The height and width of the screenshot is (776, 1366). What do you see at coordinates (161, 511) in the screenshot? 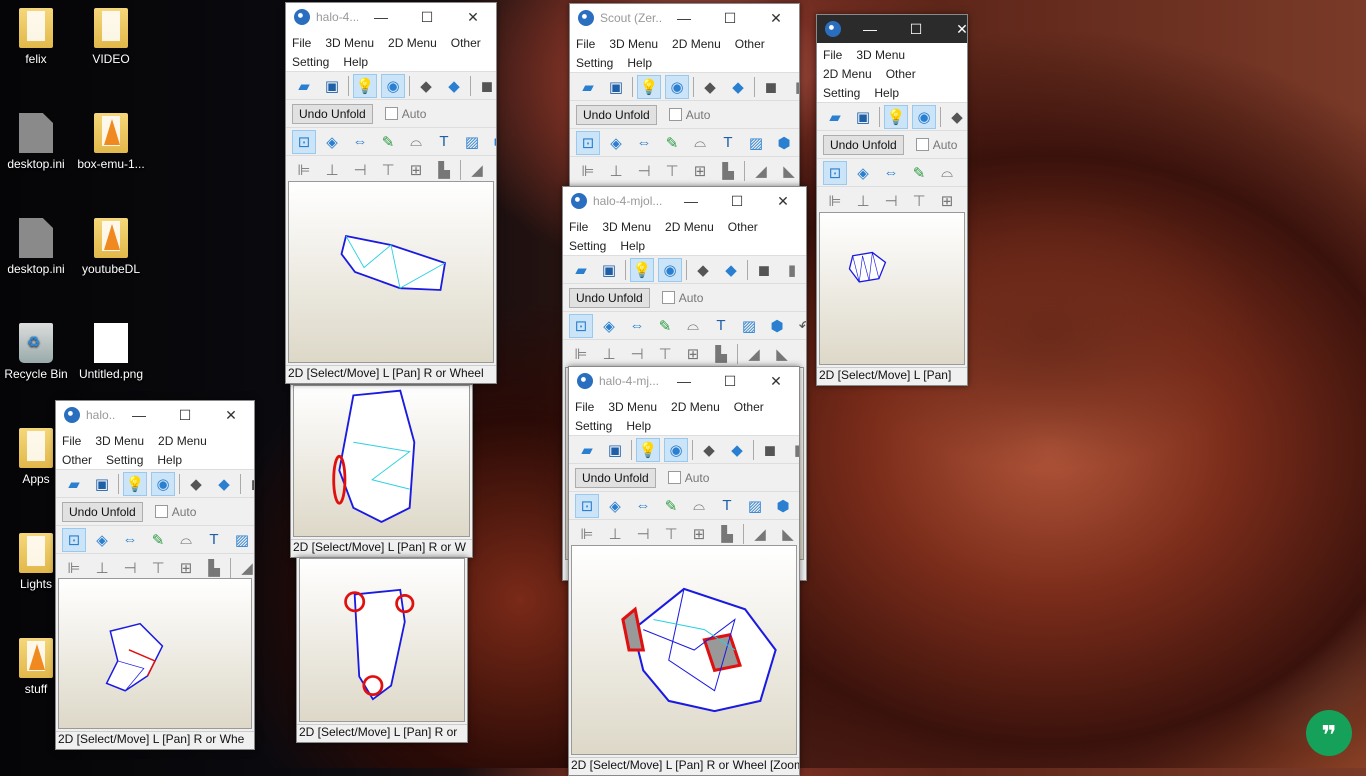
I see `checkbox-box` at bounding box center [161, 511].